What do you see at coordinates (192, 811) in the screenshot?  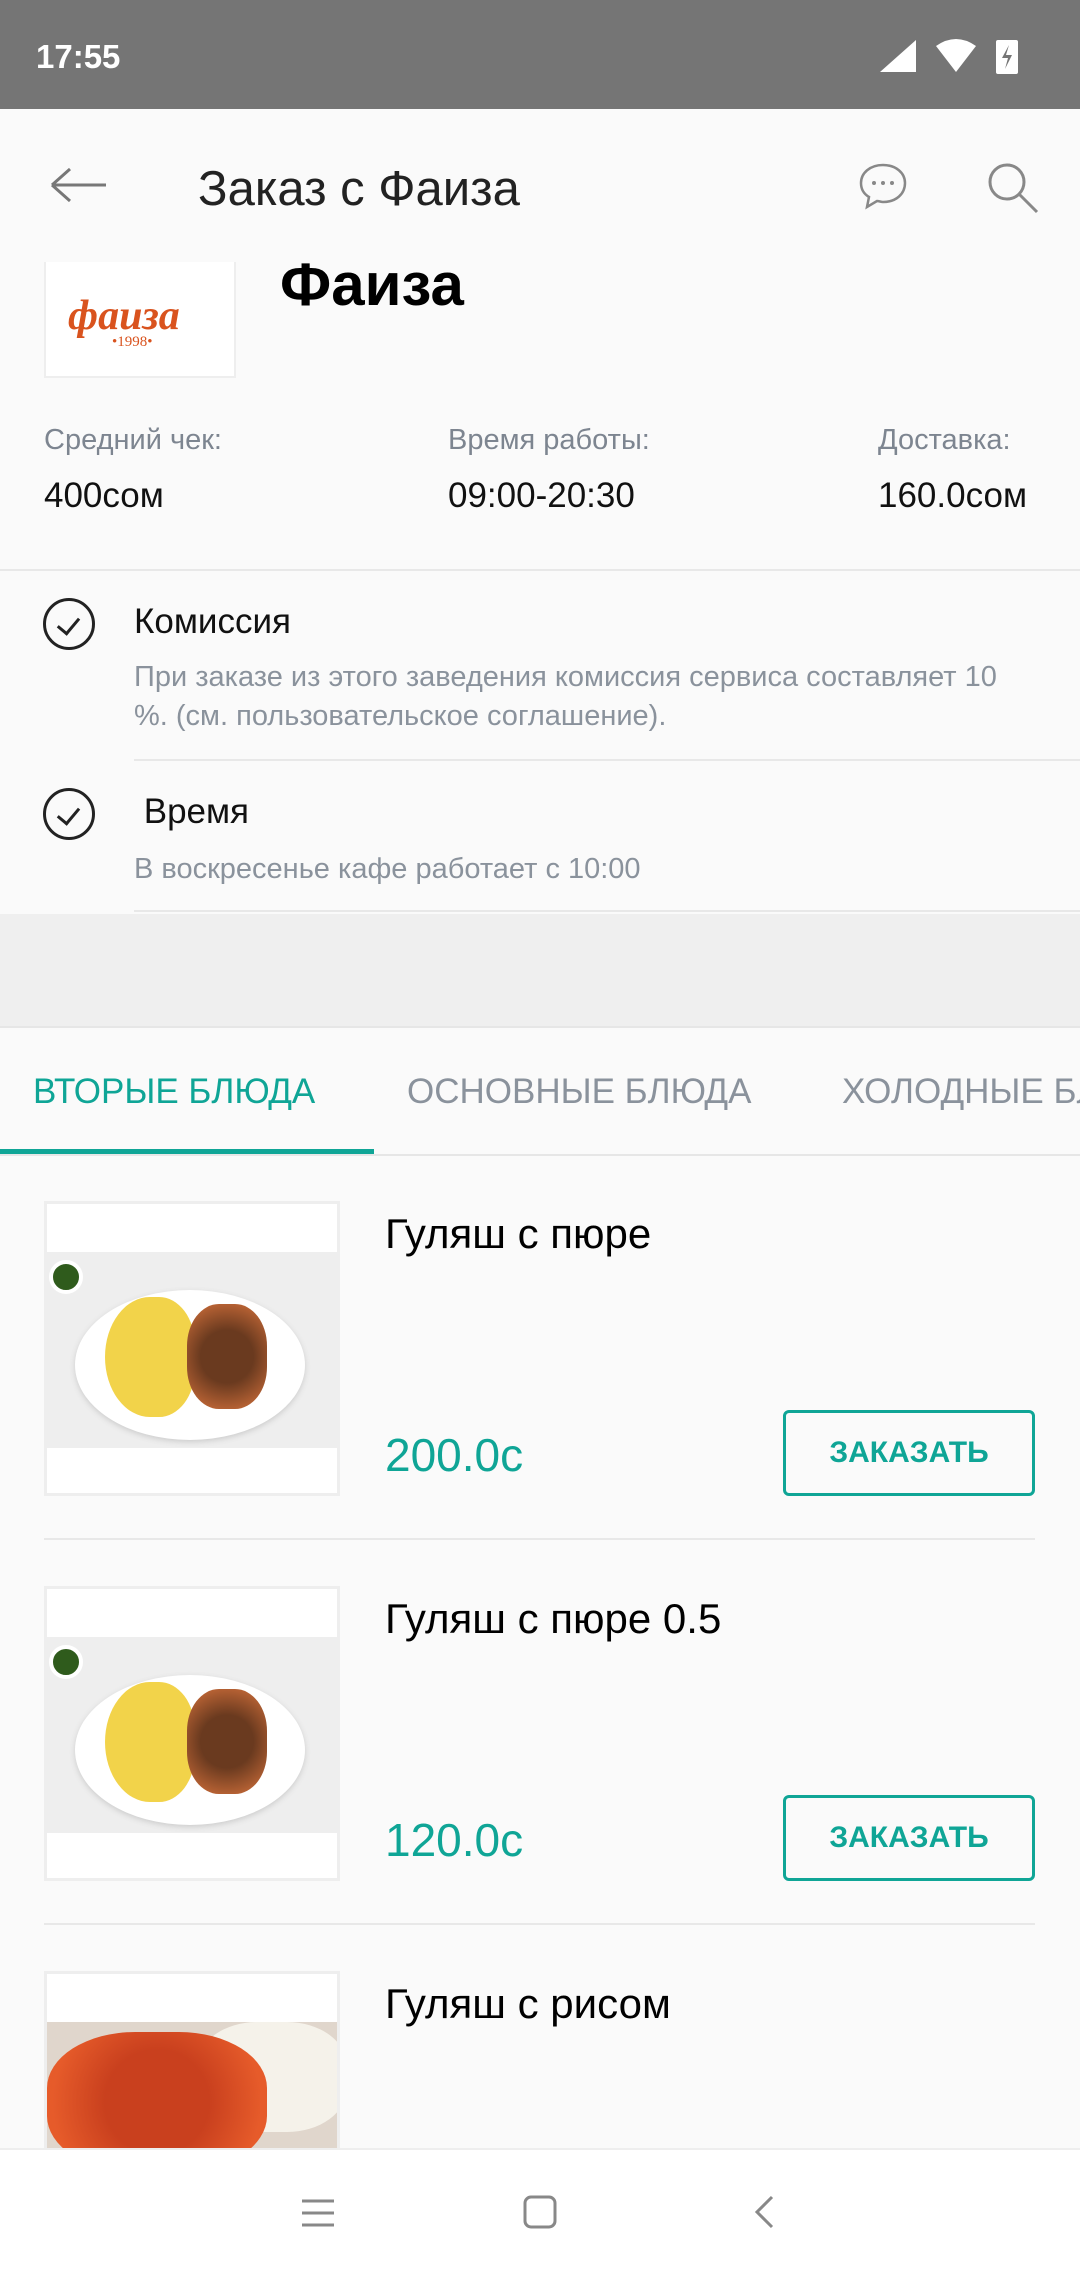 I see `notice-title: Время` at bounding box center [192, 811].